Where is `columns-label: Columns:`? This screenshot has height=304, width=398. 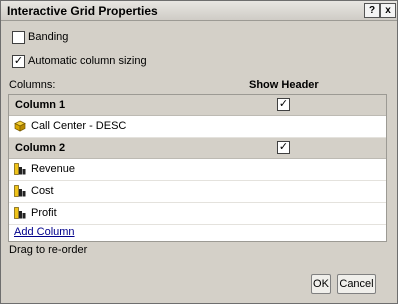 columns-label: Columns: is located at coordinates (32, 85).